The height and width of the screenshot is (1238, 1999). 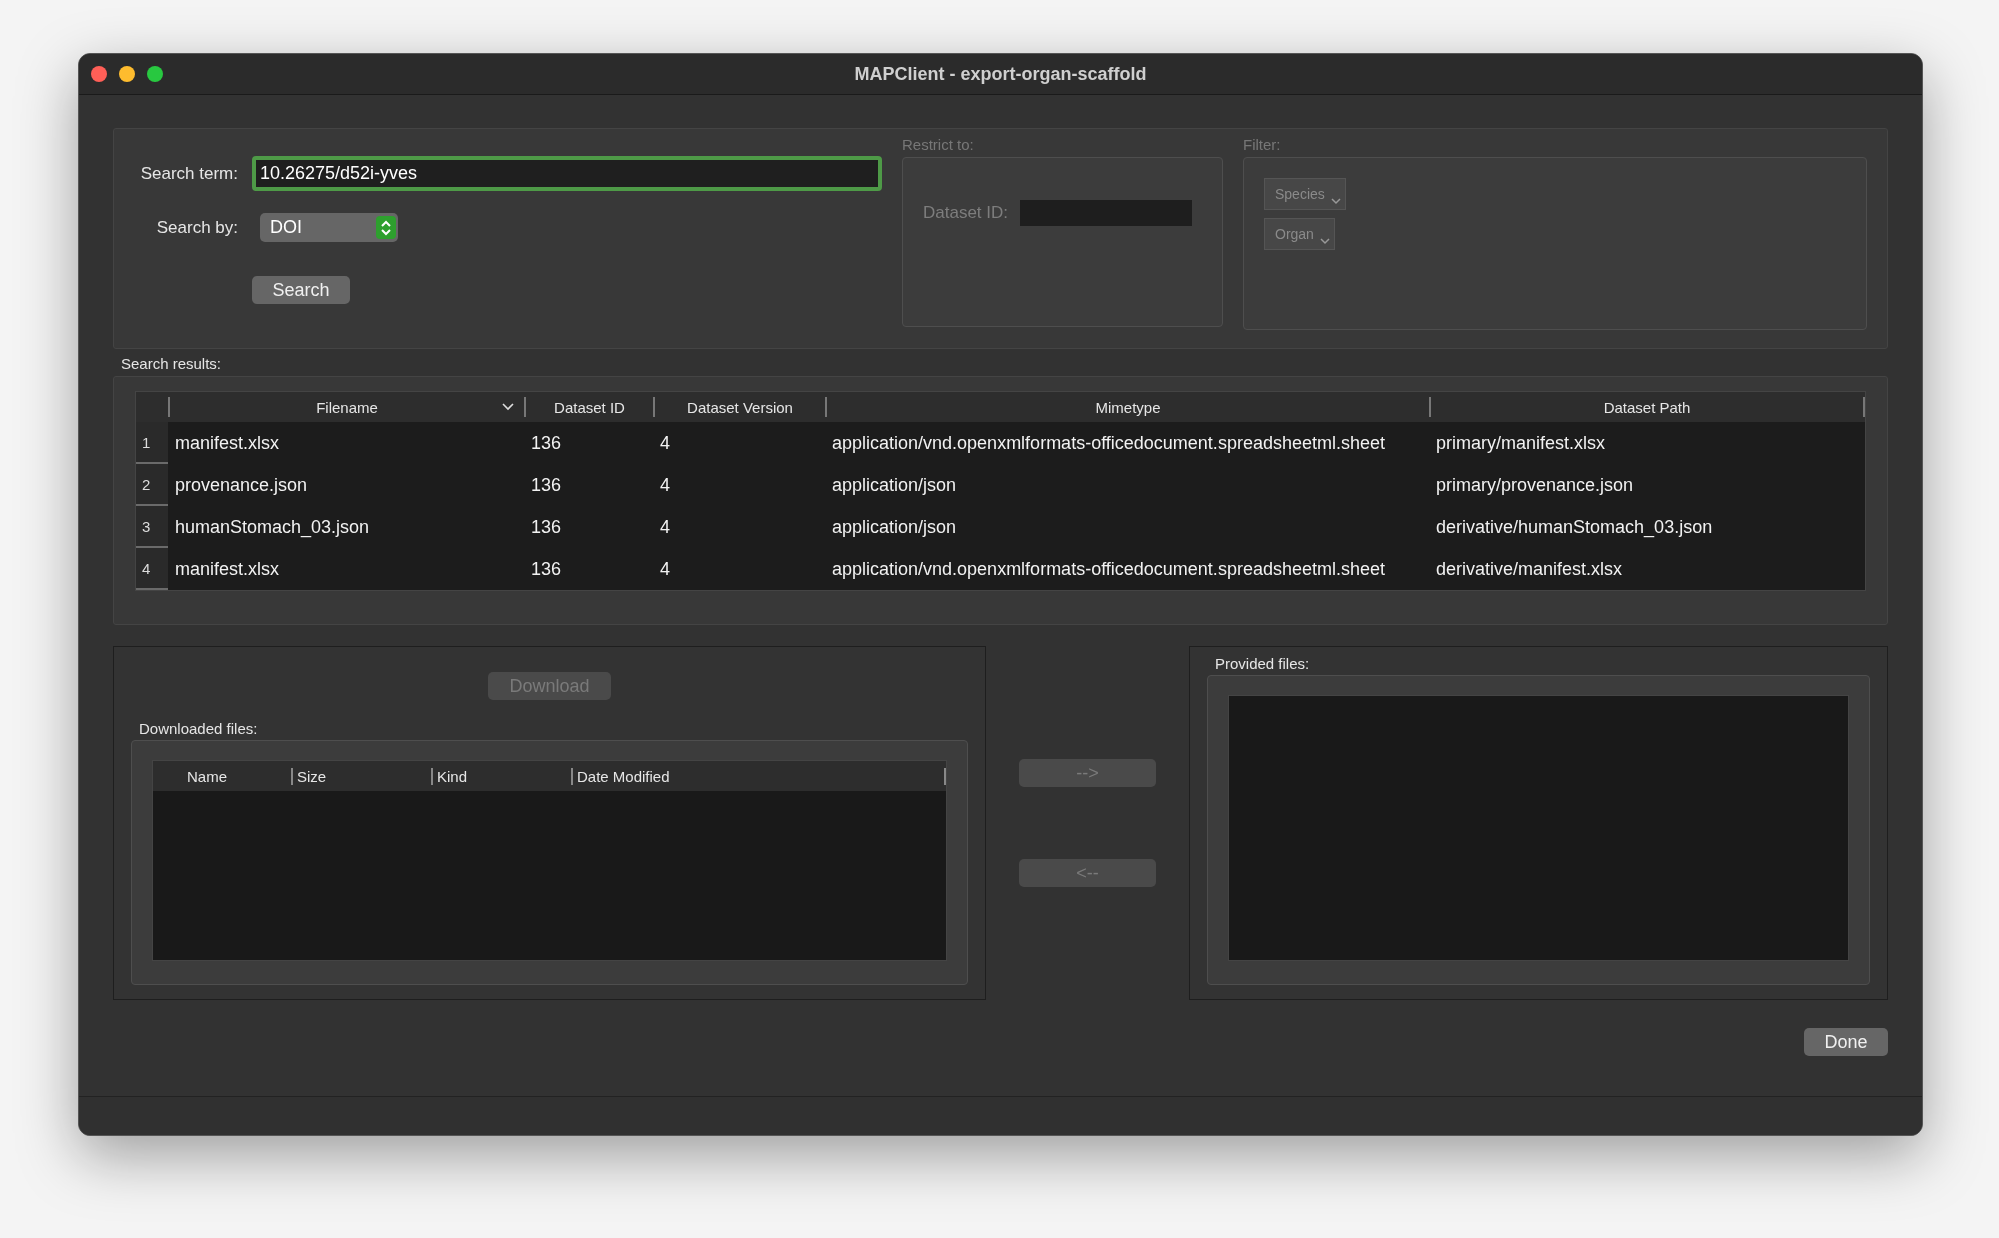 I want to click on search-button: Search, so click(x=301, y=290).